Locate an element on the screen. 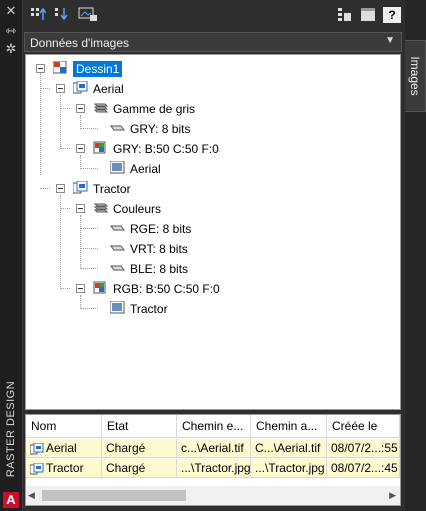  expander-tractor is located at coordinates (60, 188).